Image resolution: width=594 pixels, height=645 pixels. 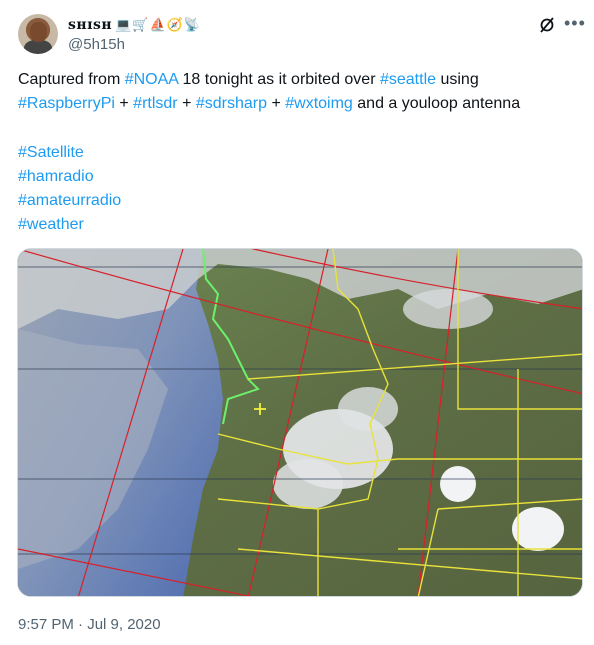 What do you see at coordinates (89, 624) in the screenshot?
I see `tweet-timestamp: 9:57 PM · Jul 9, 2020` at bounding box center [89, 624].